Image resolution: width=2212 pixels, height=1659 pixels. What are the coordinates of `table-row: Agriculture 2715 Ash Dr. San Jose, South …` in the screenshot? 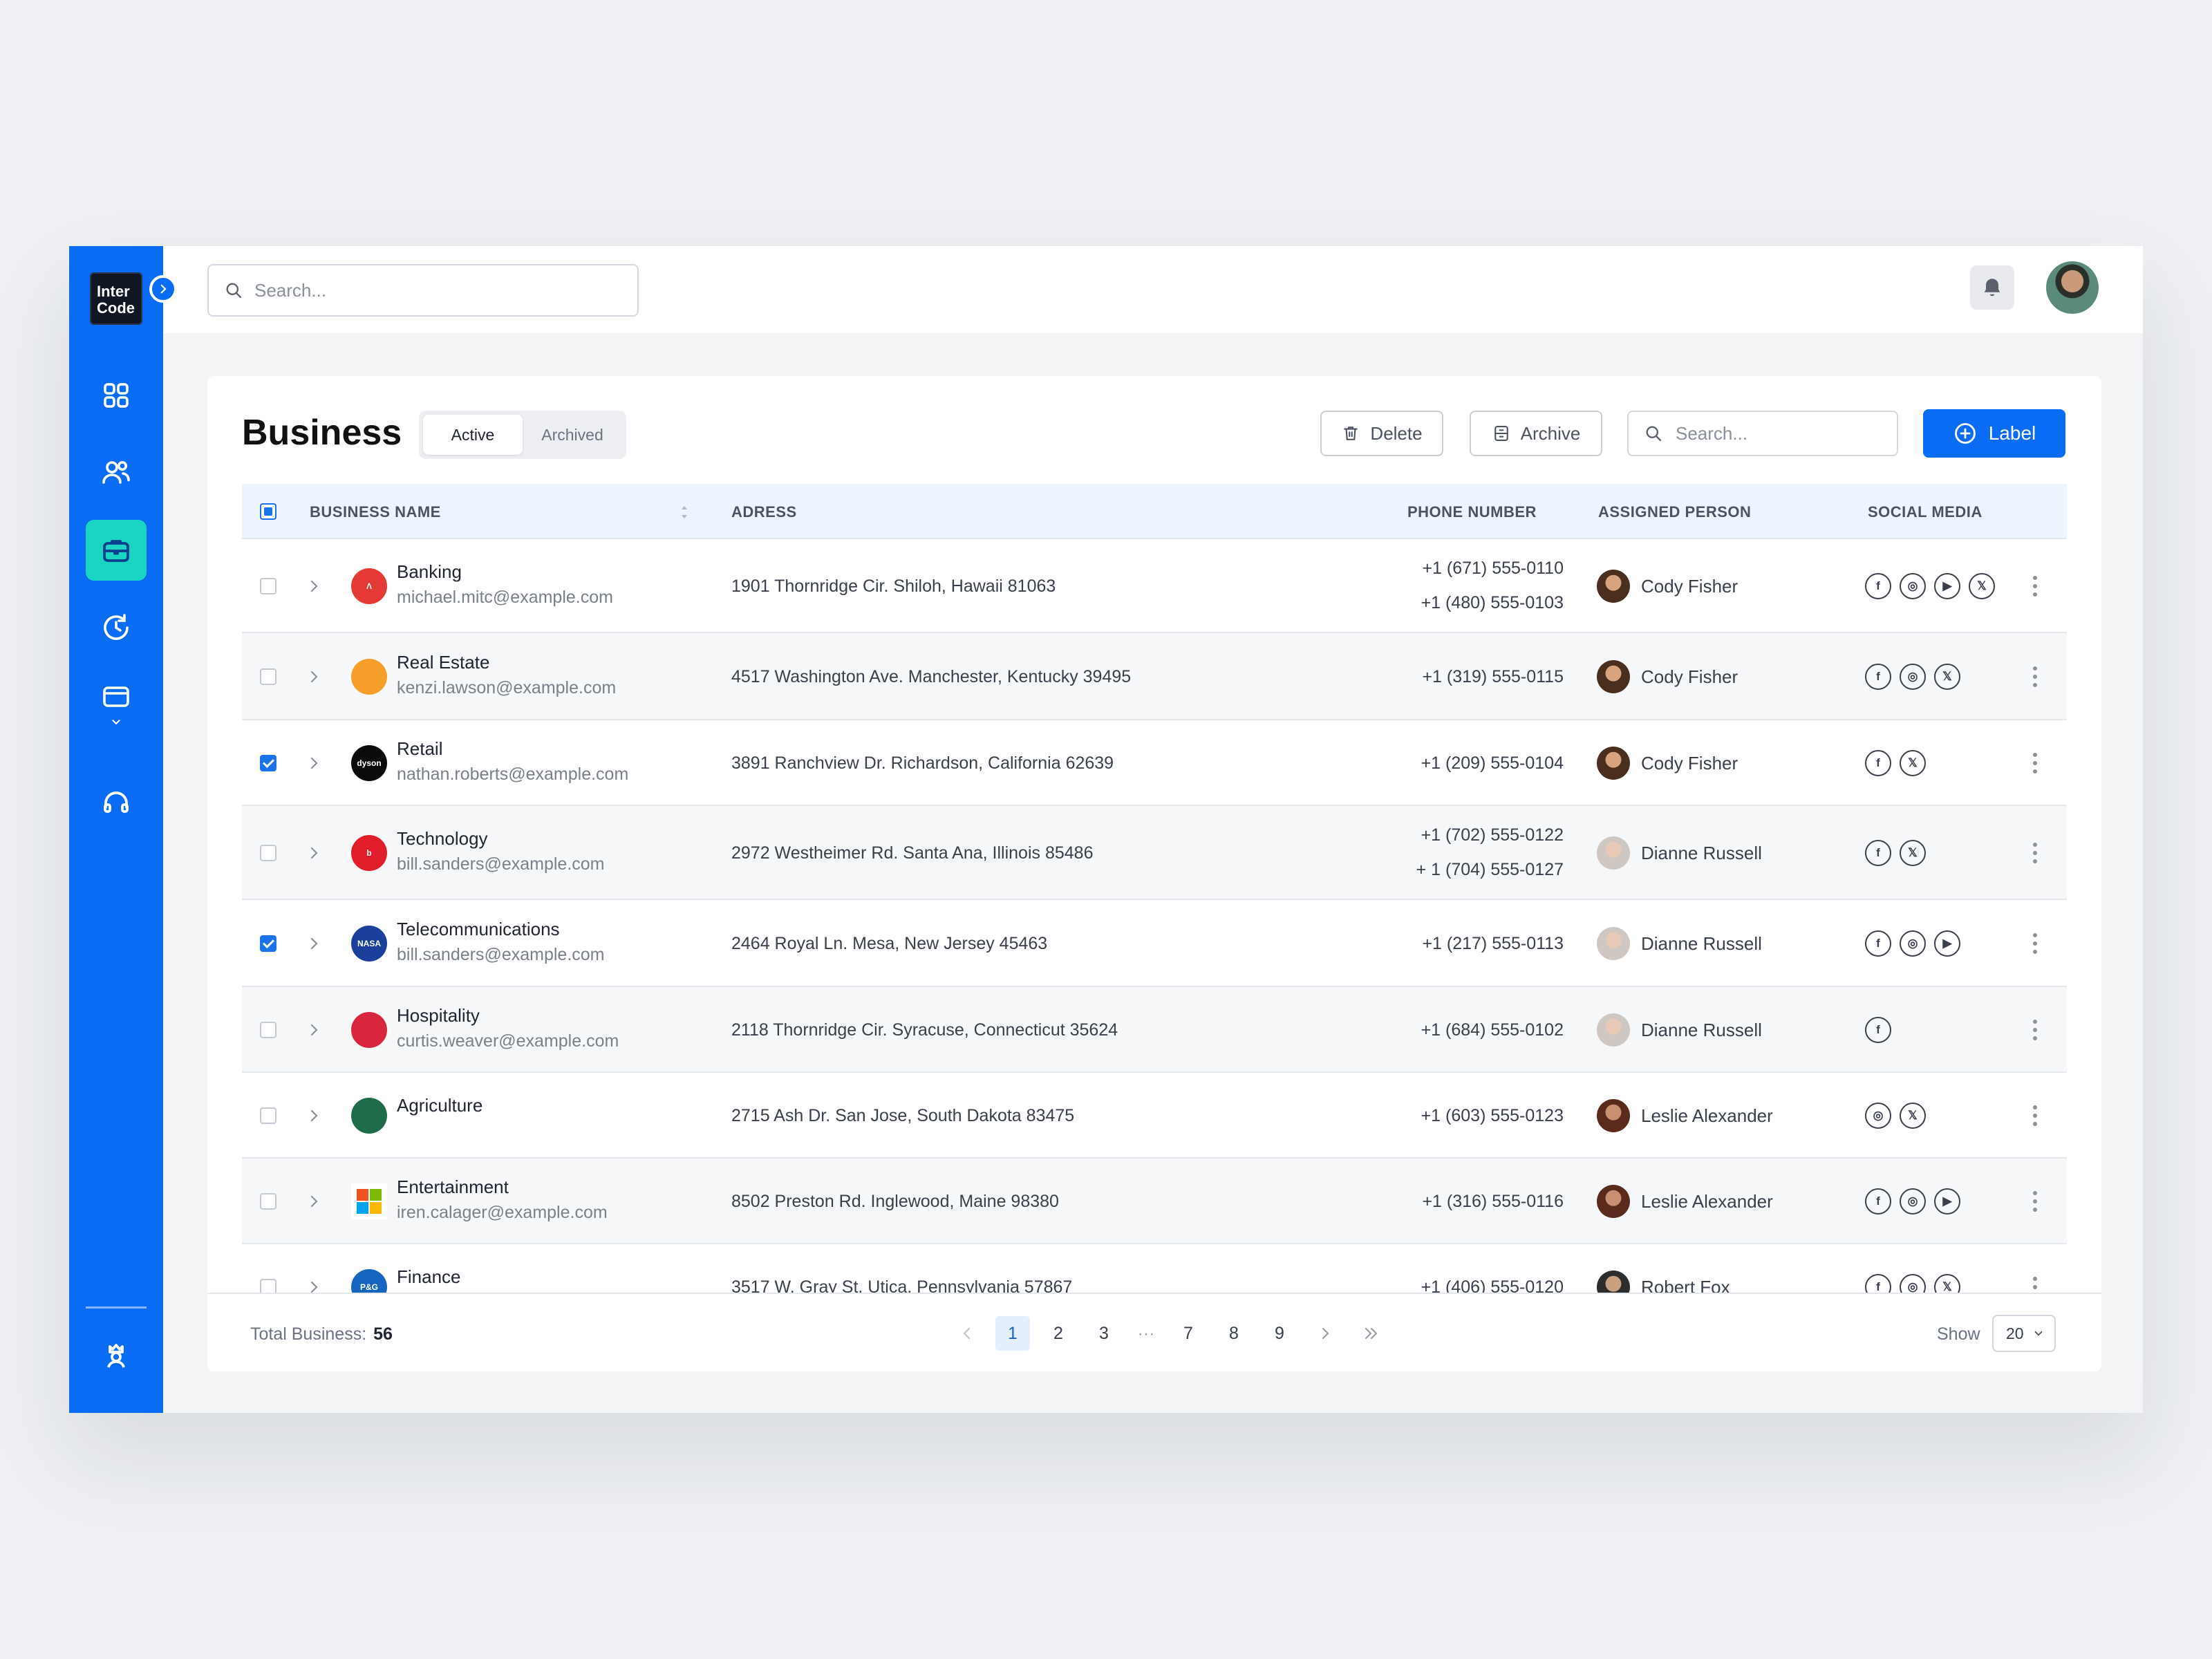 It's located at (1154, 1116).